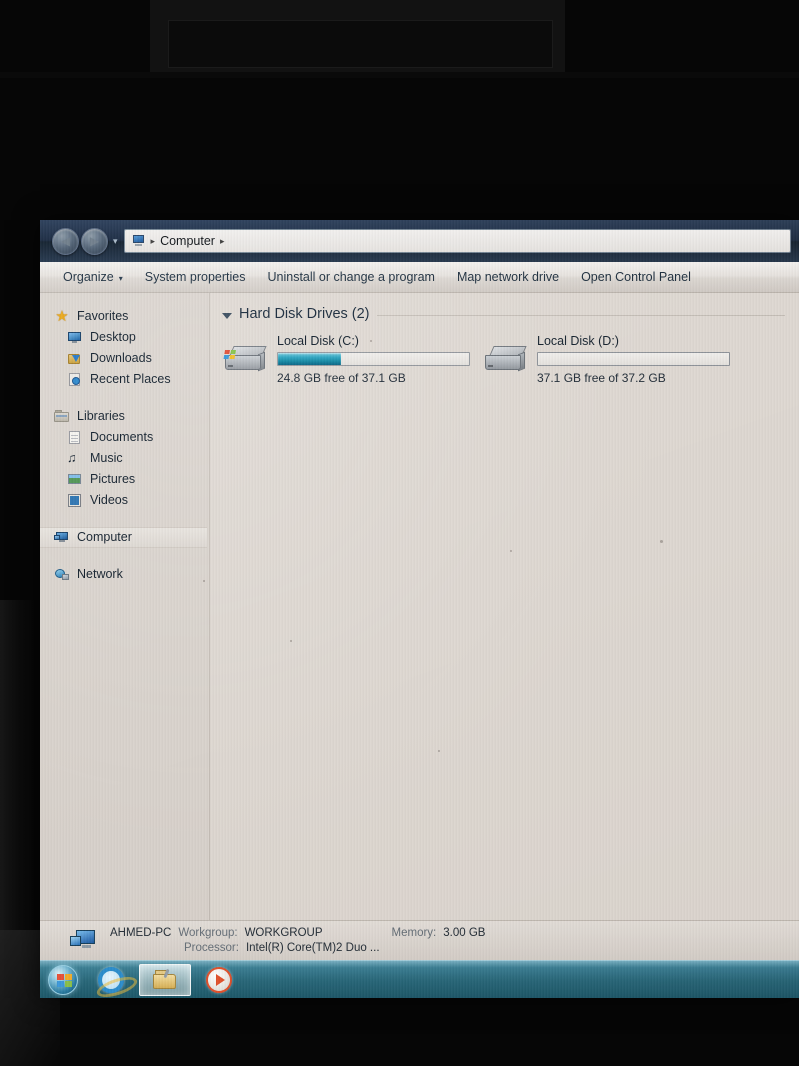  What do you see at coordinates (62, 574) in the screenshot?
I see `network-icon` at bounding box center [62, 574].